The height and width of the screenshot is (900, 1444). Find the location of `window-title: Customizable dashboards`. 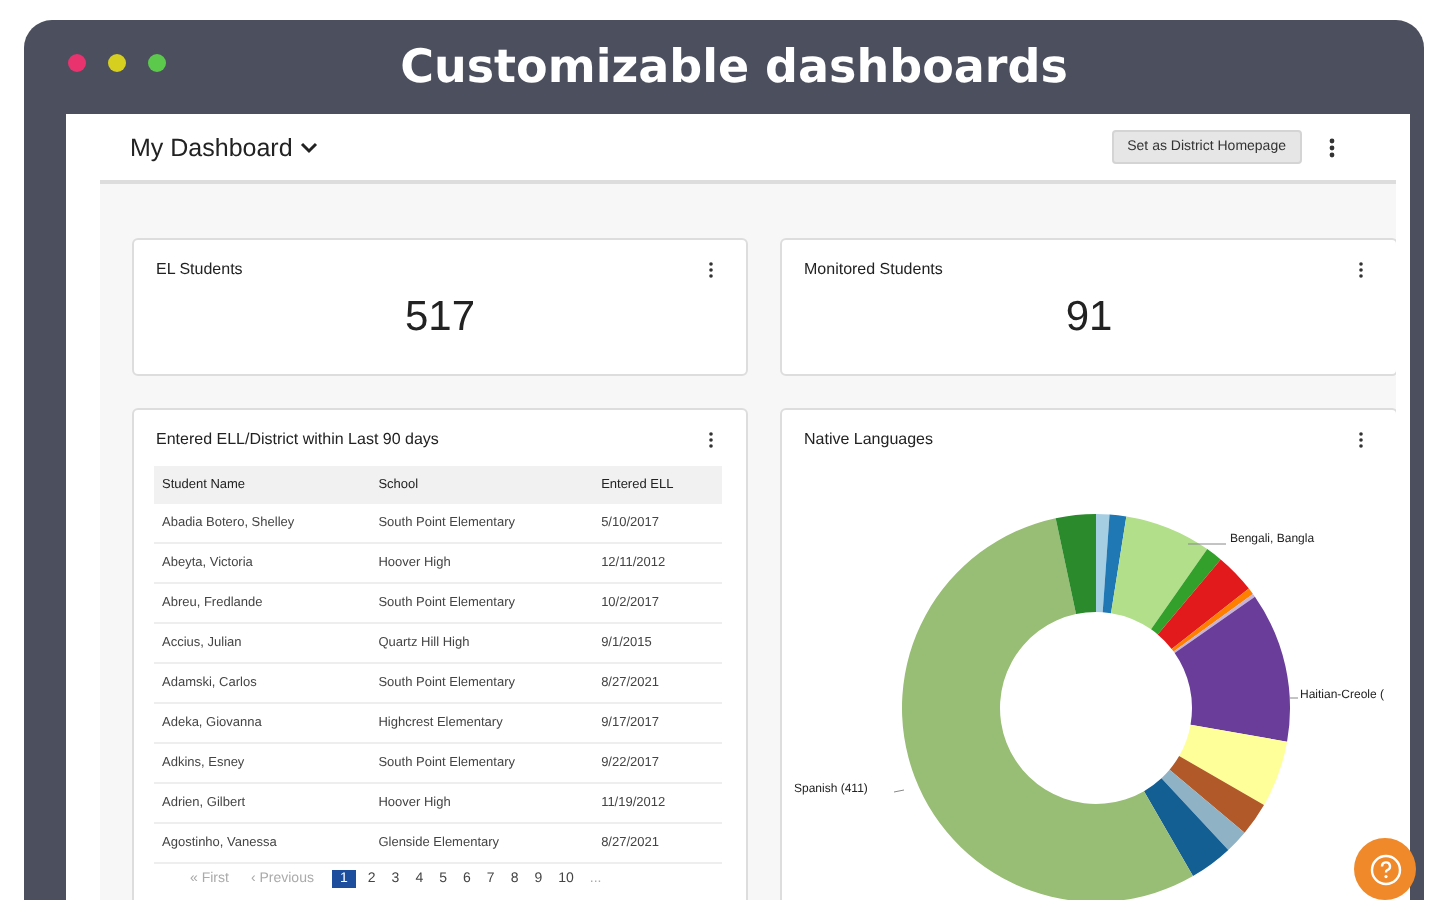

window-title: Customizable dashboards is located at coordinates (734, 67).